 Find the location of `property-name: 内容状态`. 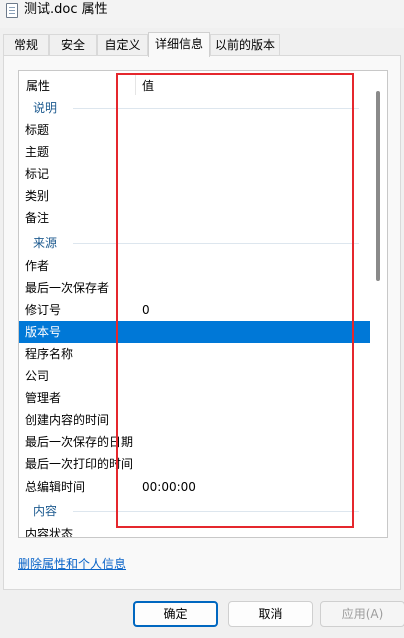

property-name: 内容状态 is located at coordinates (49, 532).